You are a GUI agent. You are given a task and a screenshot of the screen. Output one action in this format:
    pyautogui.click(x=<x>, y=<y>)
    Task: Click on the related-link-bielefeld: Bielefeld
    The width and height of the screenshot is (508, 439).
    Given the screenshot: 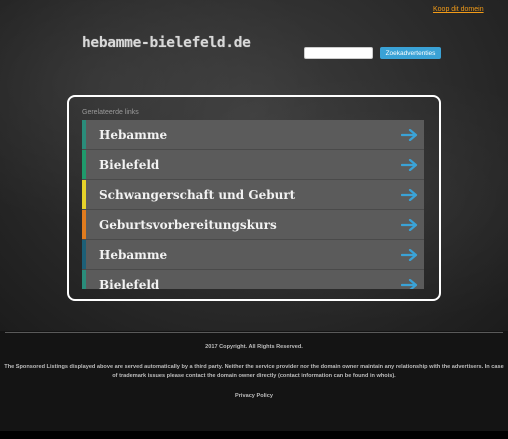 What is the action you would take?
    pyautogui.click(x=253, y=165)
    